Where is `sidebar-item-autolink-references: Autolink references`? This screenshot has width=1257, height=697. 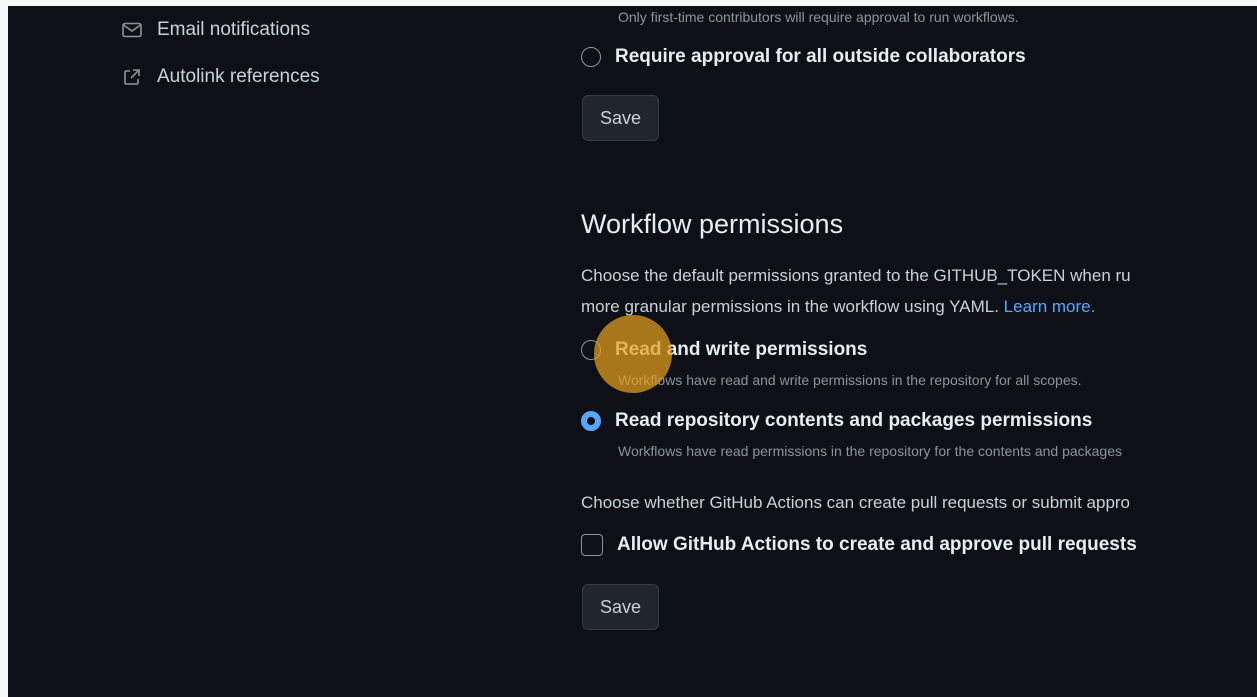
sidebar-item-autolink-references: Autolink references is located at coordinates (220, 77).